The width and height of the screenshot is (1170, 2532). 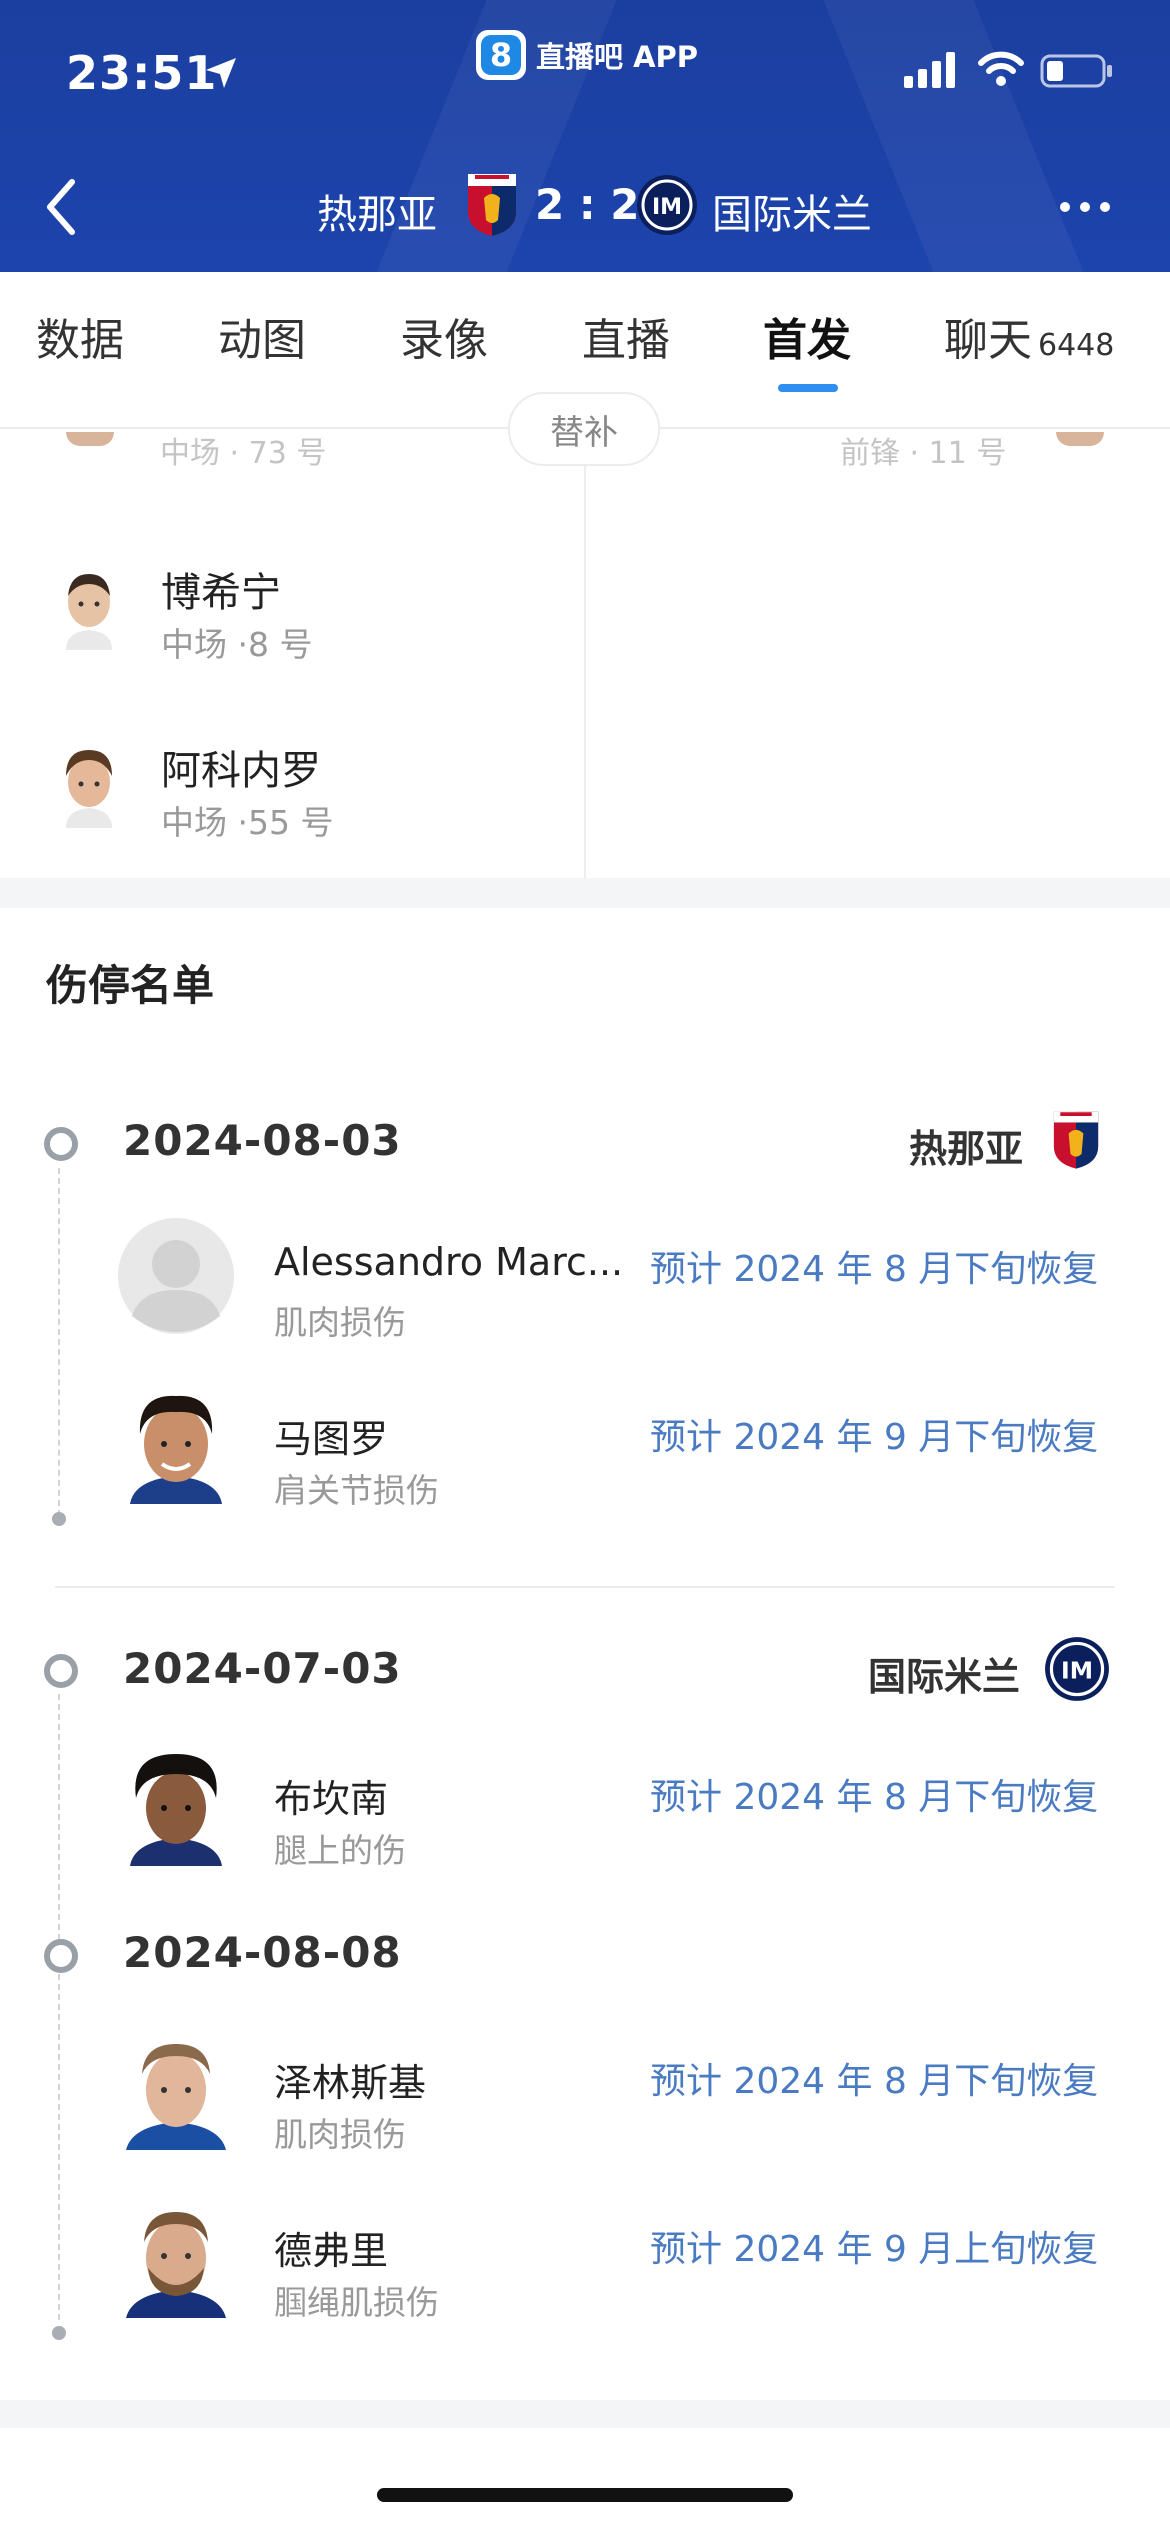 I want to click on injury-date: 2024-08-08, so click(x=262, y=1952).